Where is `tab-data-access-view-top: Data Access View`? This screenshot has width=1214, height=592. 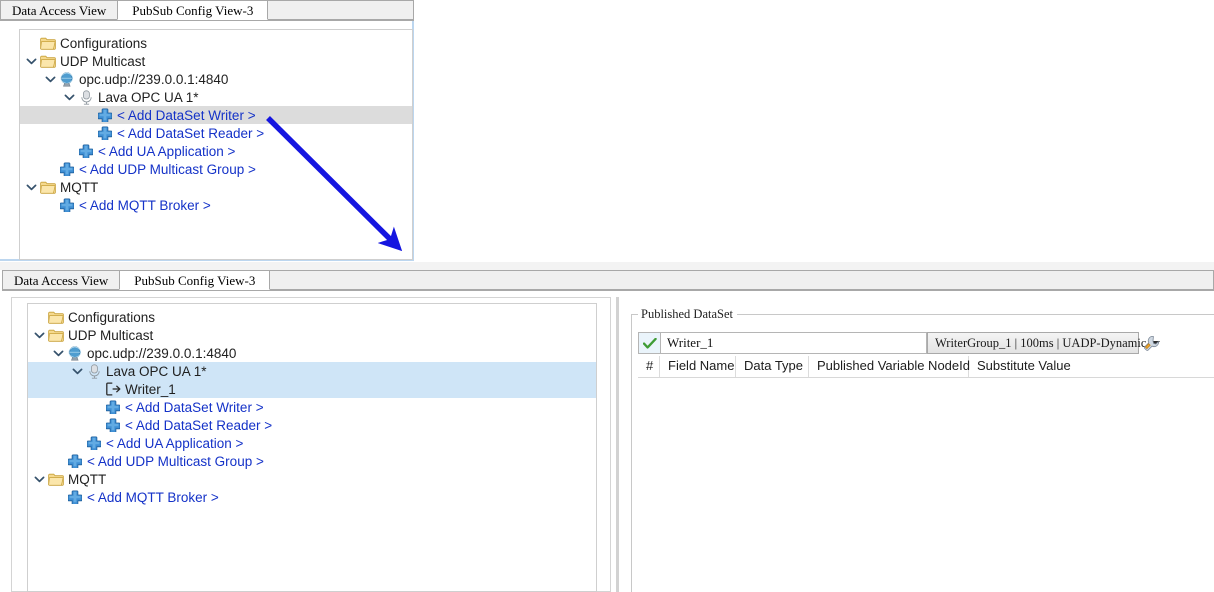 tab-data-access-view-top: Data Access View is located at coordinates (59, 10).